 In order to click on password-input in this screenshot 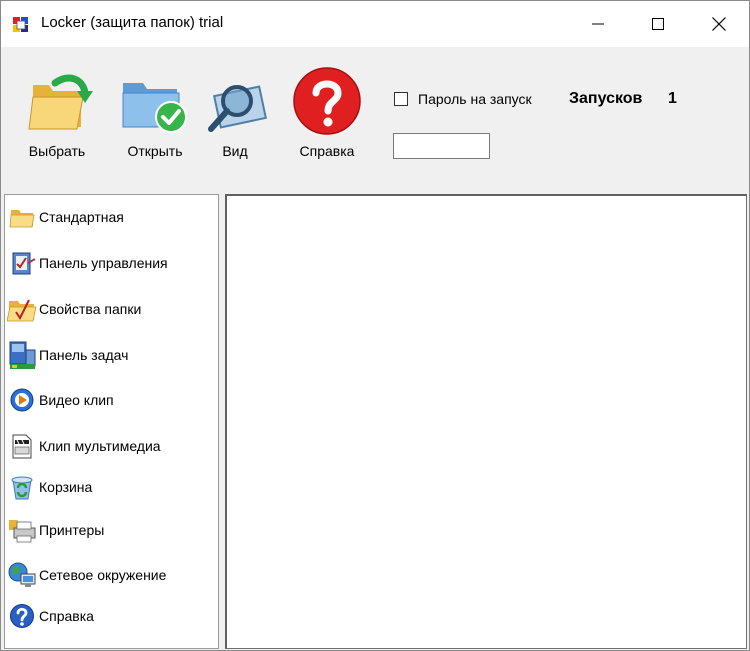, I will do `click(441, 146)`.